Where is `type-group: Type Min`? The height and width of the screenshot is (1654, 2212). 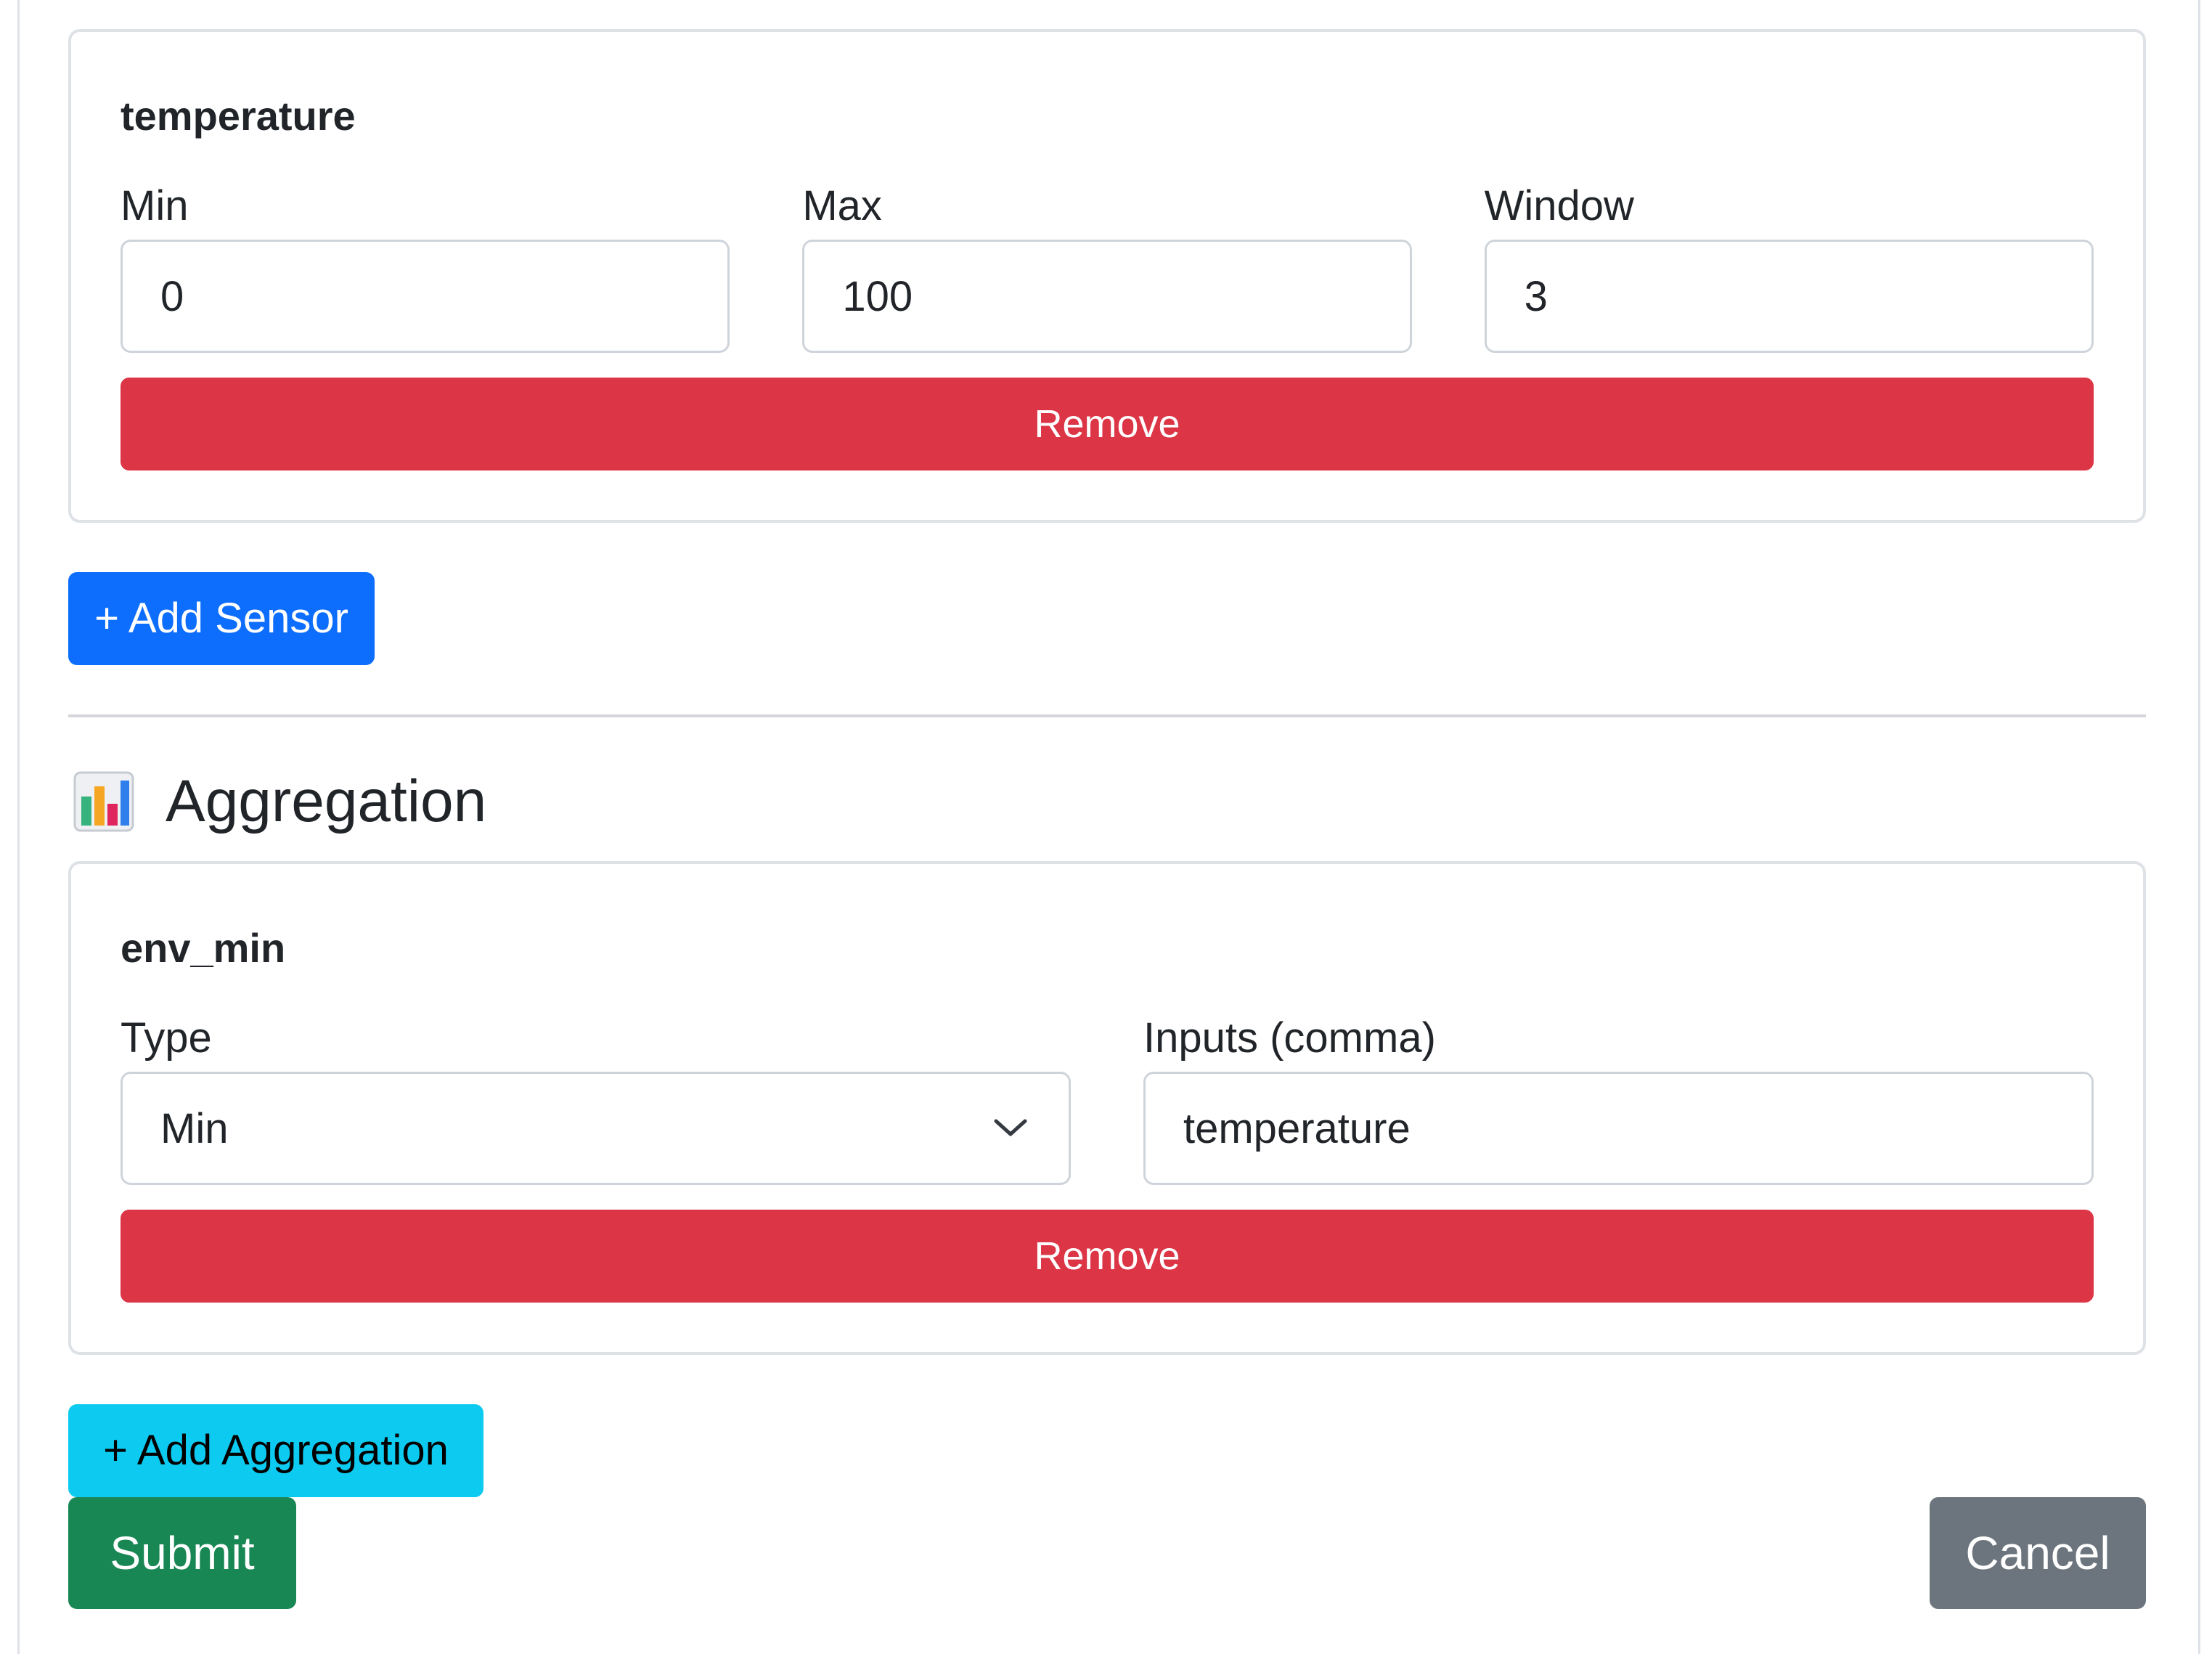
type-group: Type Min is located at coordinates (596, 1100).